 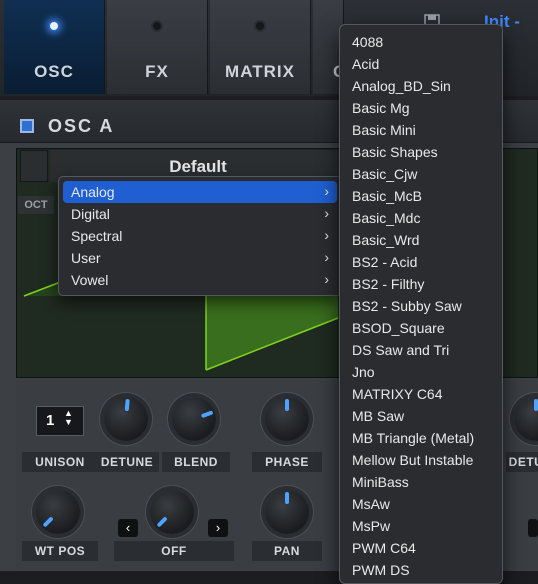 I want to click on unison-stepper, so click(x=60, y=421).